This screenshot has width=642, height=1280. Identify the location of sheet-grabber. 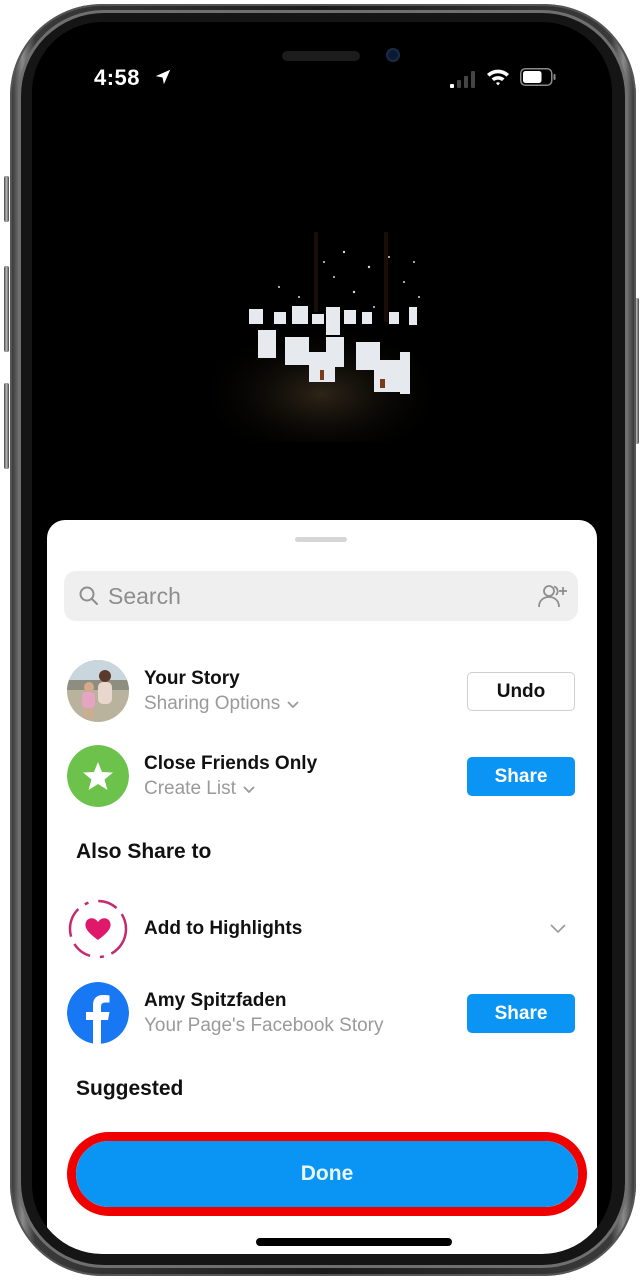
(321, 539).